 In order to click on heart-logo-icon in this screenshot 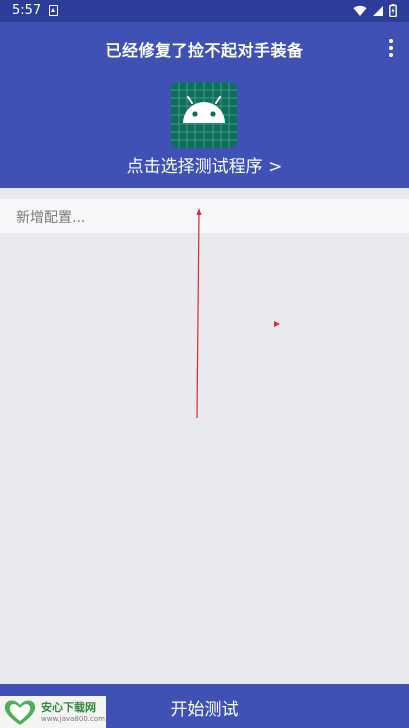, I will do `click(20, 712)`.